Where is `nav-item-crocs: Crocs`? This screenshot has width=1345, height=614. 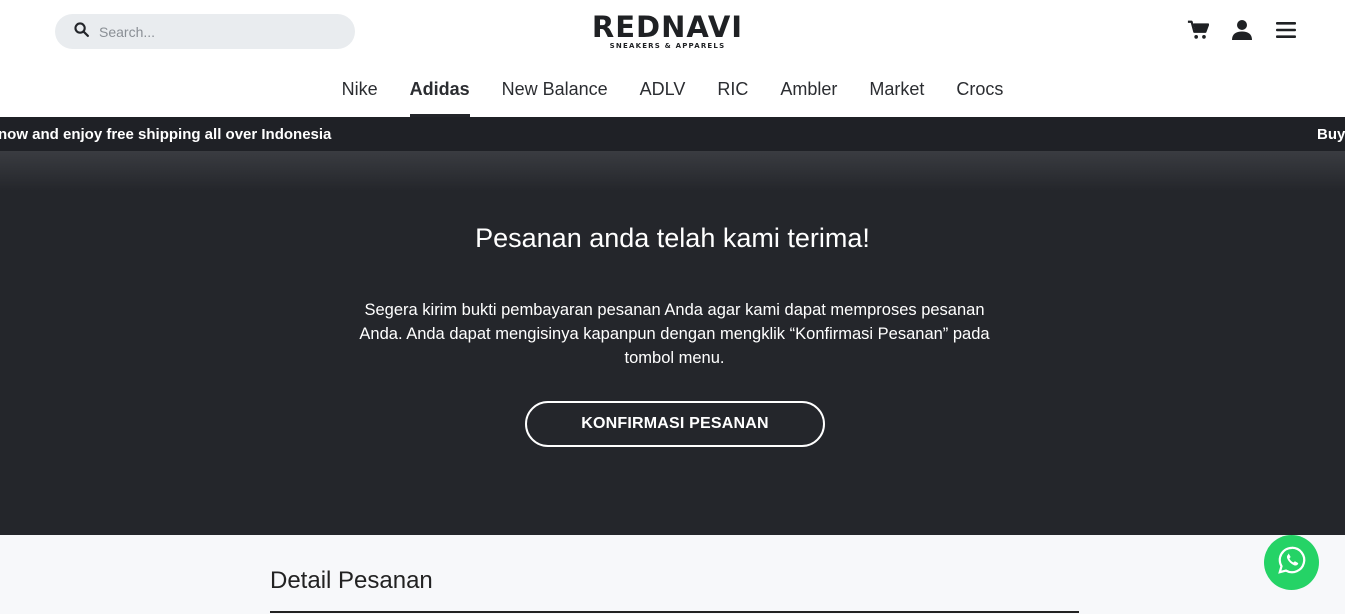
nav-item-crocs: Crocs is located at coordinates (979, 97).